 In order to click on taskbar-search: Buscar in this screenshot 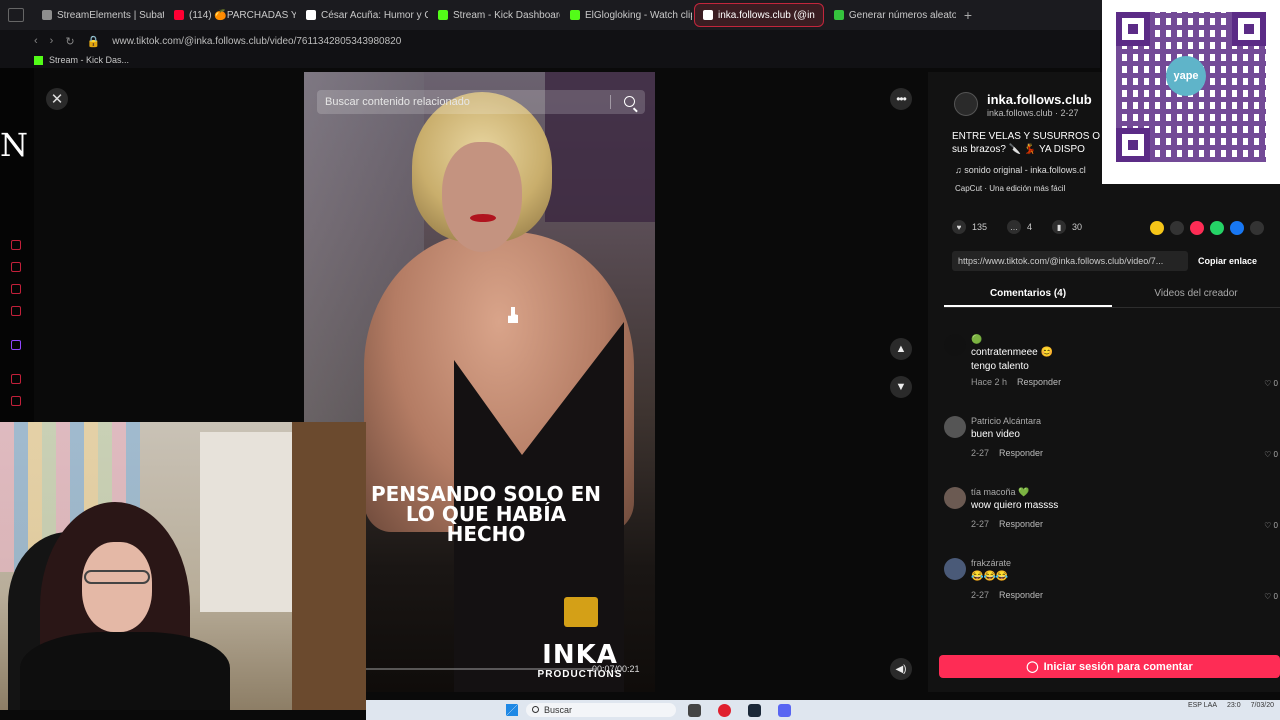, I will do `click(601, 710)`.